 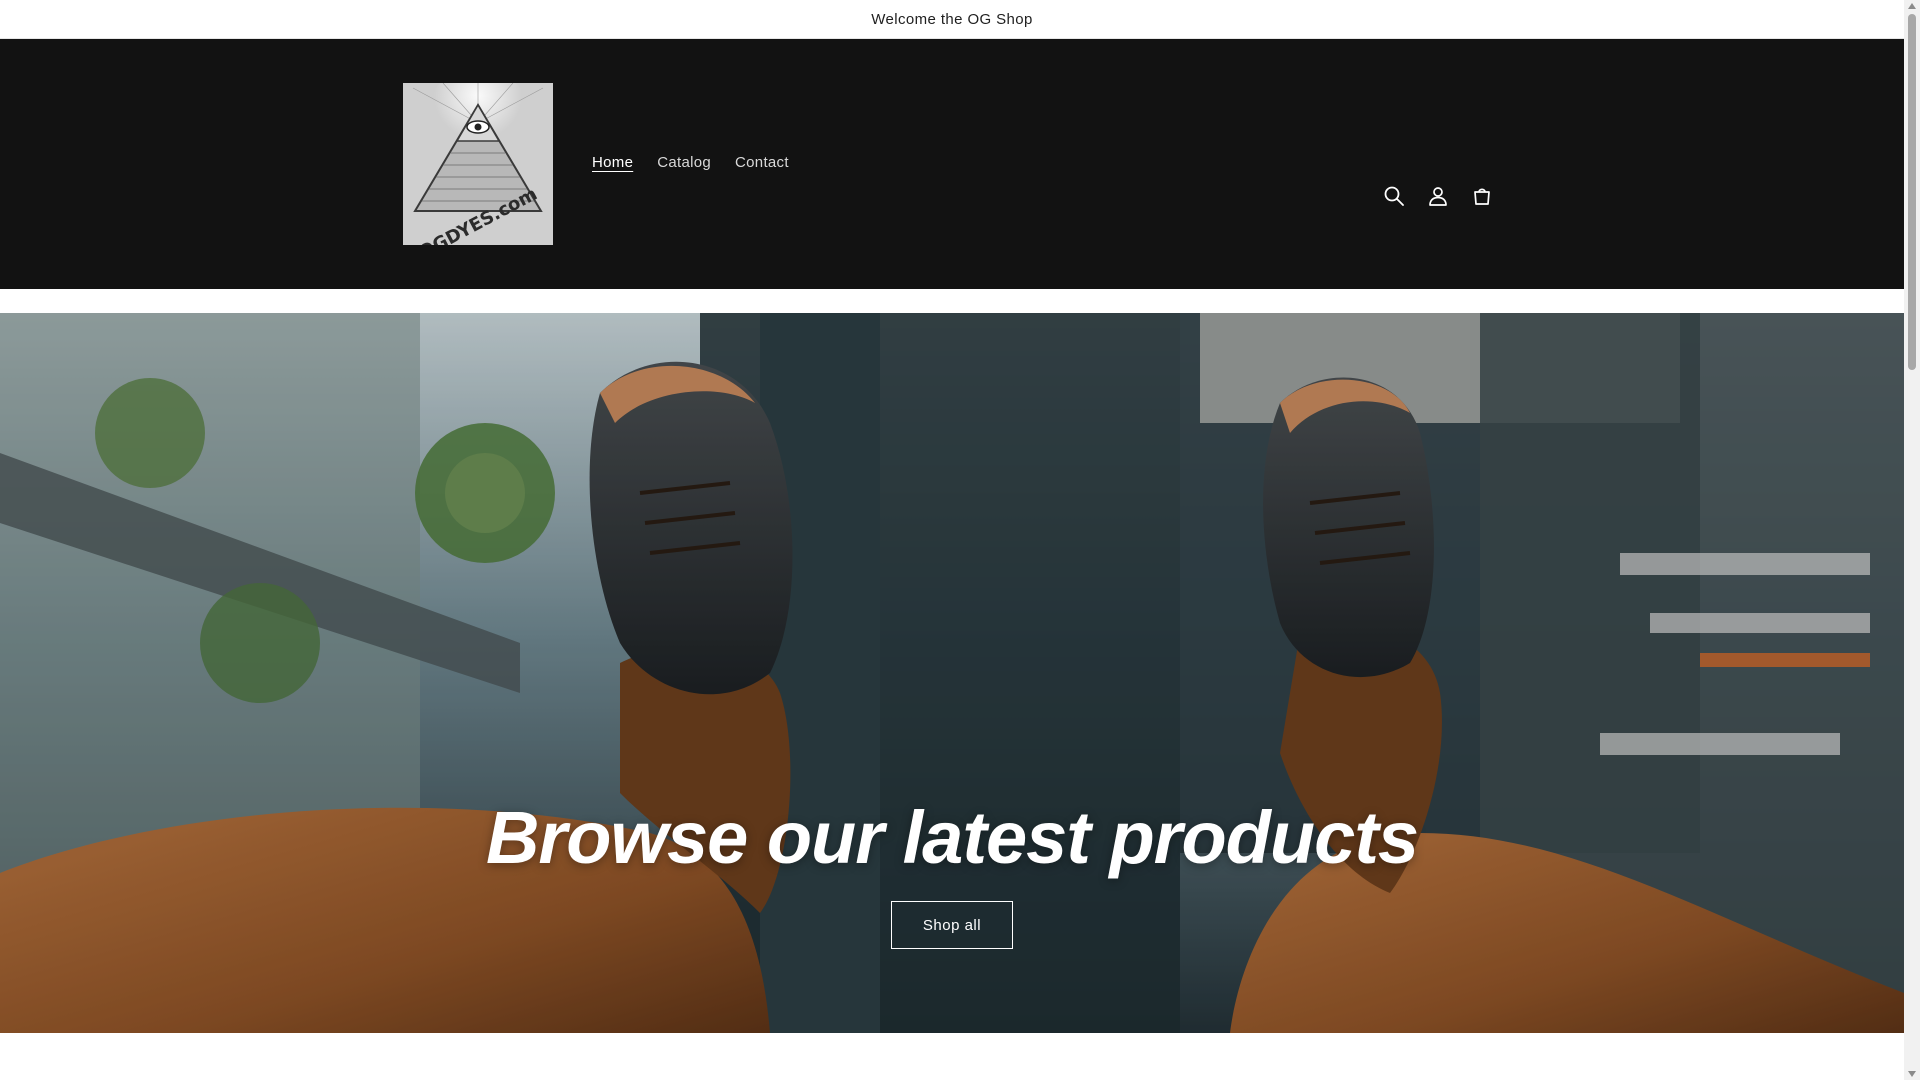 I want to click on account-icon, so click(x=1438, y=196).